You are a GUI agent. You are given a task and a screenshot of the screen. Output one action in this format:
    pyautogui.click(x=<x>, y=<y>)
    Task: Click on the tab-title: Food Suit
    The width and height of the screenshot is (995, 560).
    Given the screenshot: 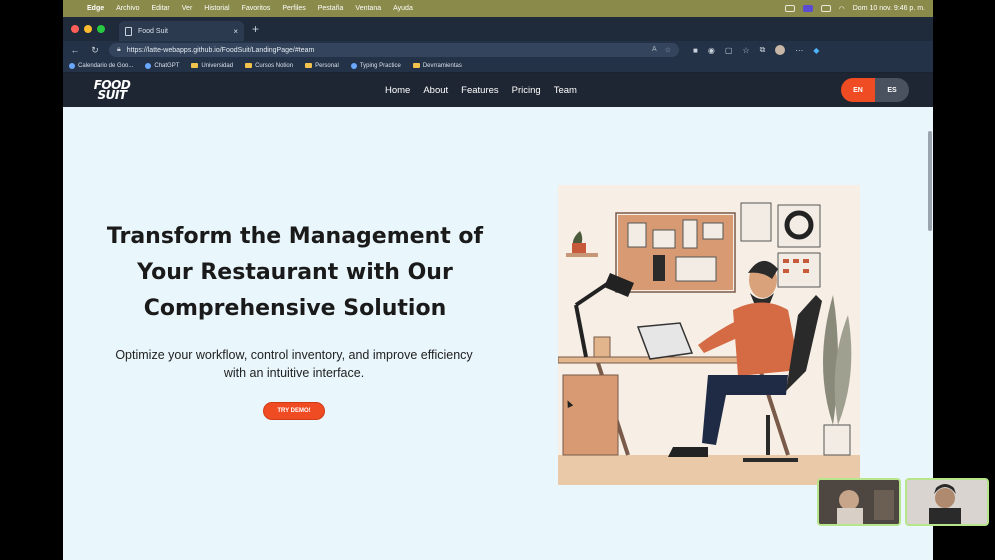 What is the action you would take?
    pyautogui.click(x=153, y=31)
    